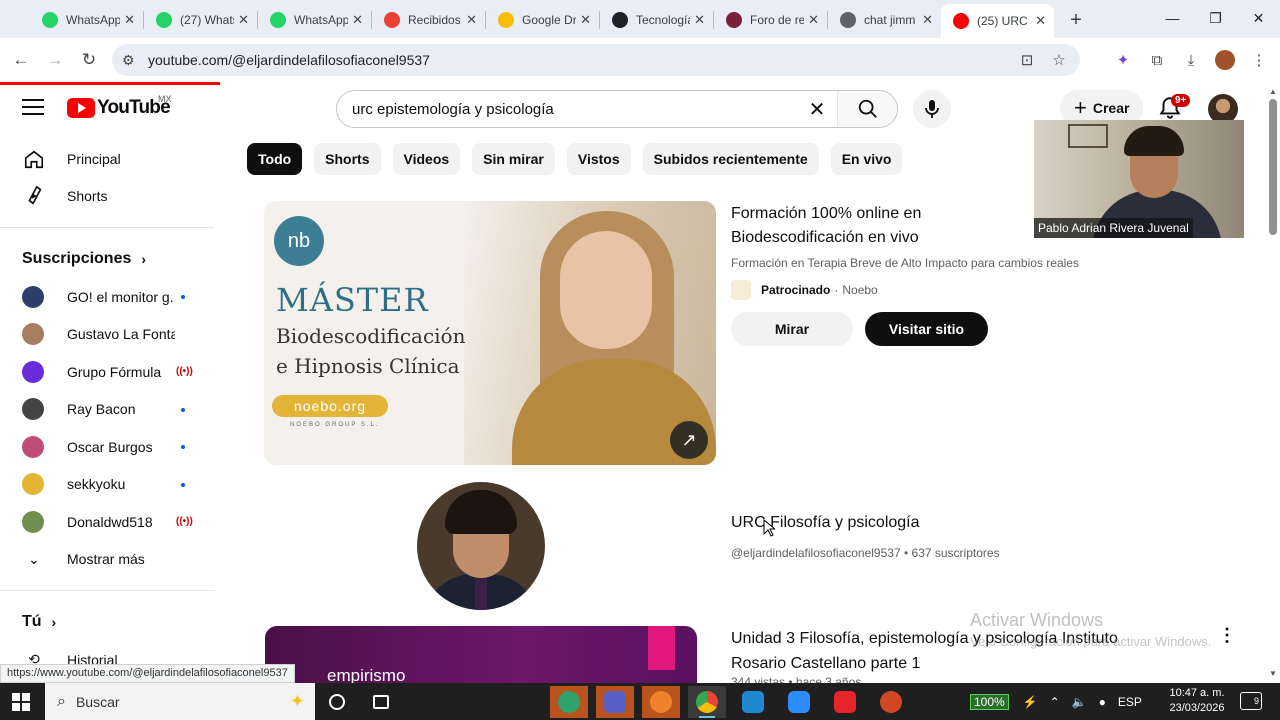  What do you see at coordinates (989, 701) in the screenshot?
I see `battery-indicator: 100%` at bounding box center [989, 701].